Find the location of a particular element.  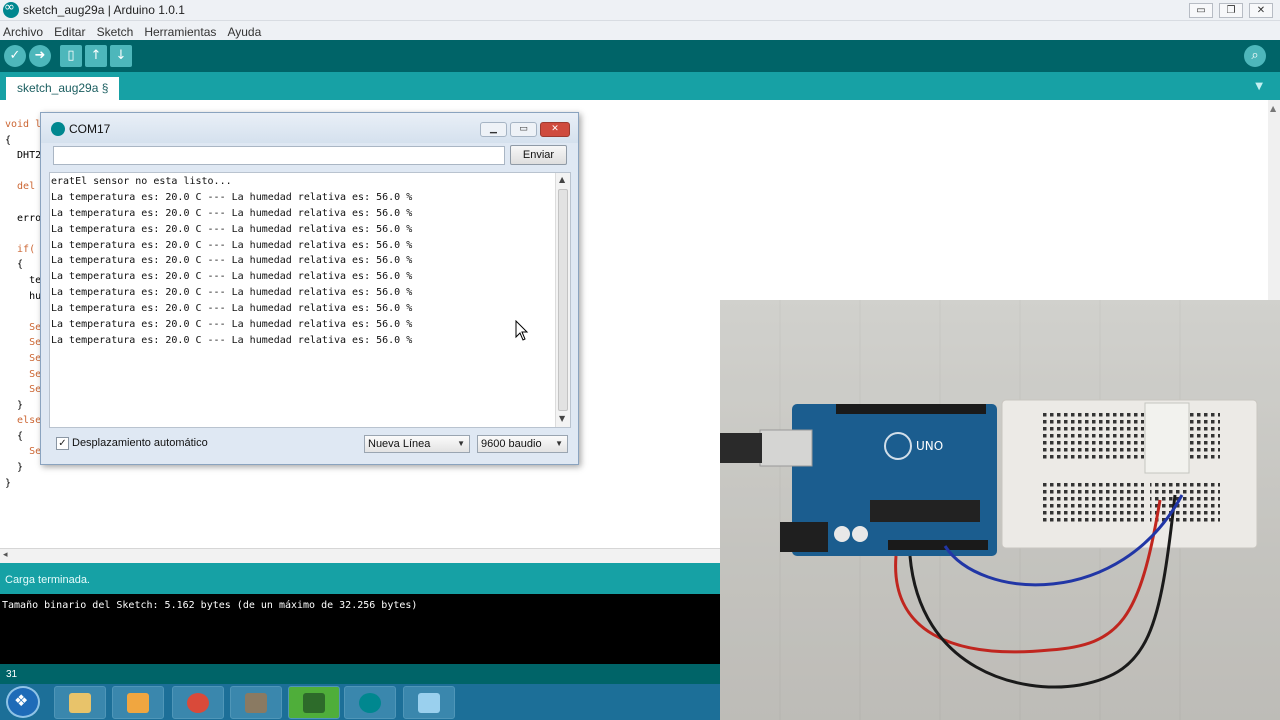

arduino-ide-icon is located at coordinates (370, 703).